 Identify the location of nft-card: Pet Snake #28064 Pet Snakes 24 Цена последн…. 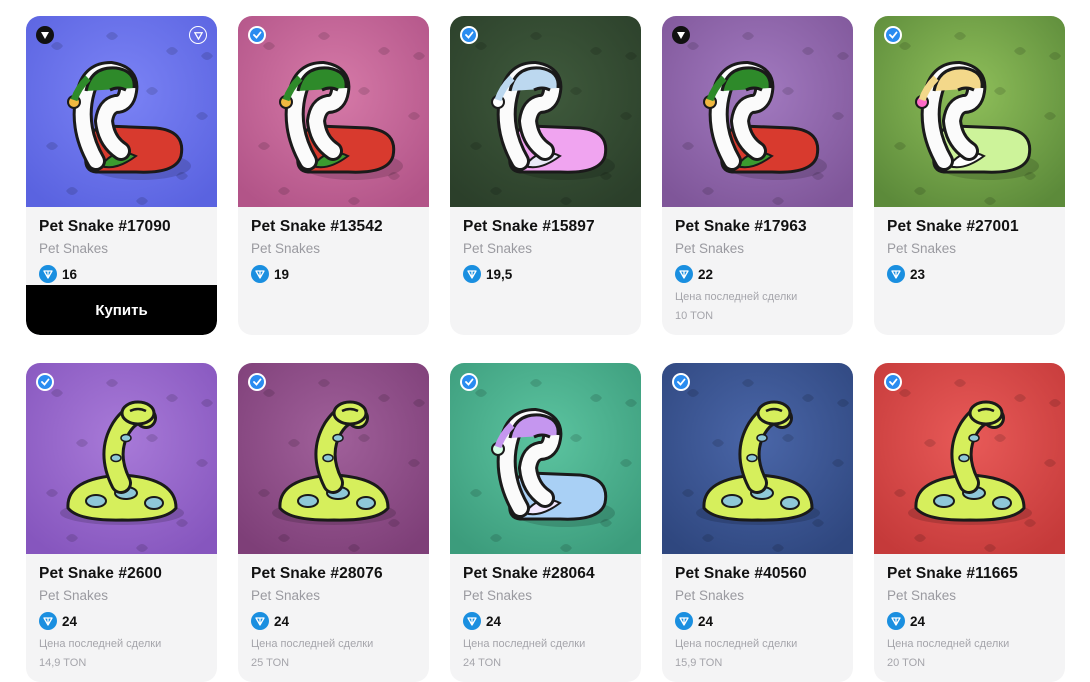
(545, 522).